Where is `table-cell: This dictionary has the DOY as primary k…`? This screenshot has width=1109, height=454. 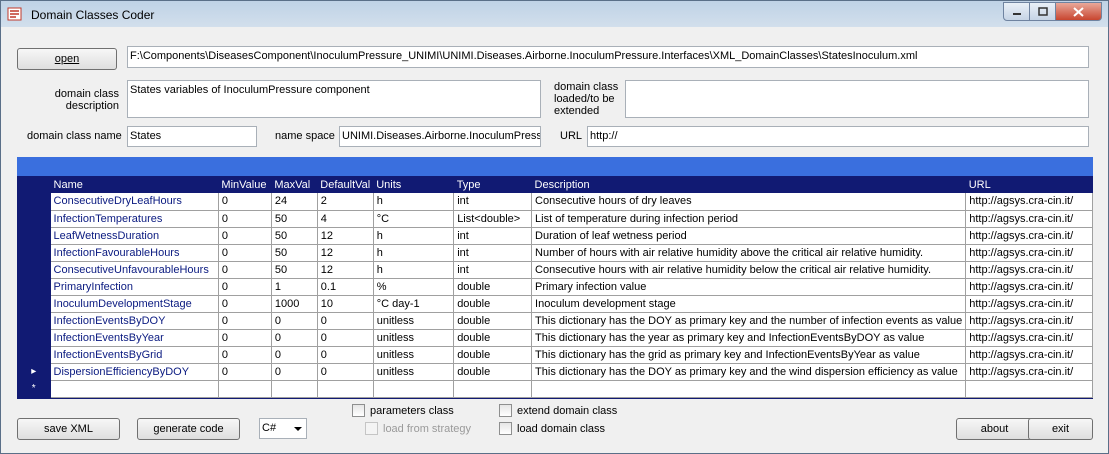 table-cell: This dictionary has the DOY as primary k… is located at coordinates (749, 372).